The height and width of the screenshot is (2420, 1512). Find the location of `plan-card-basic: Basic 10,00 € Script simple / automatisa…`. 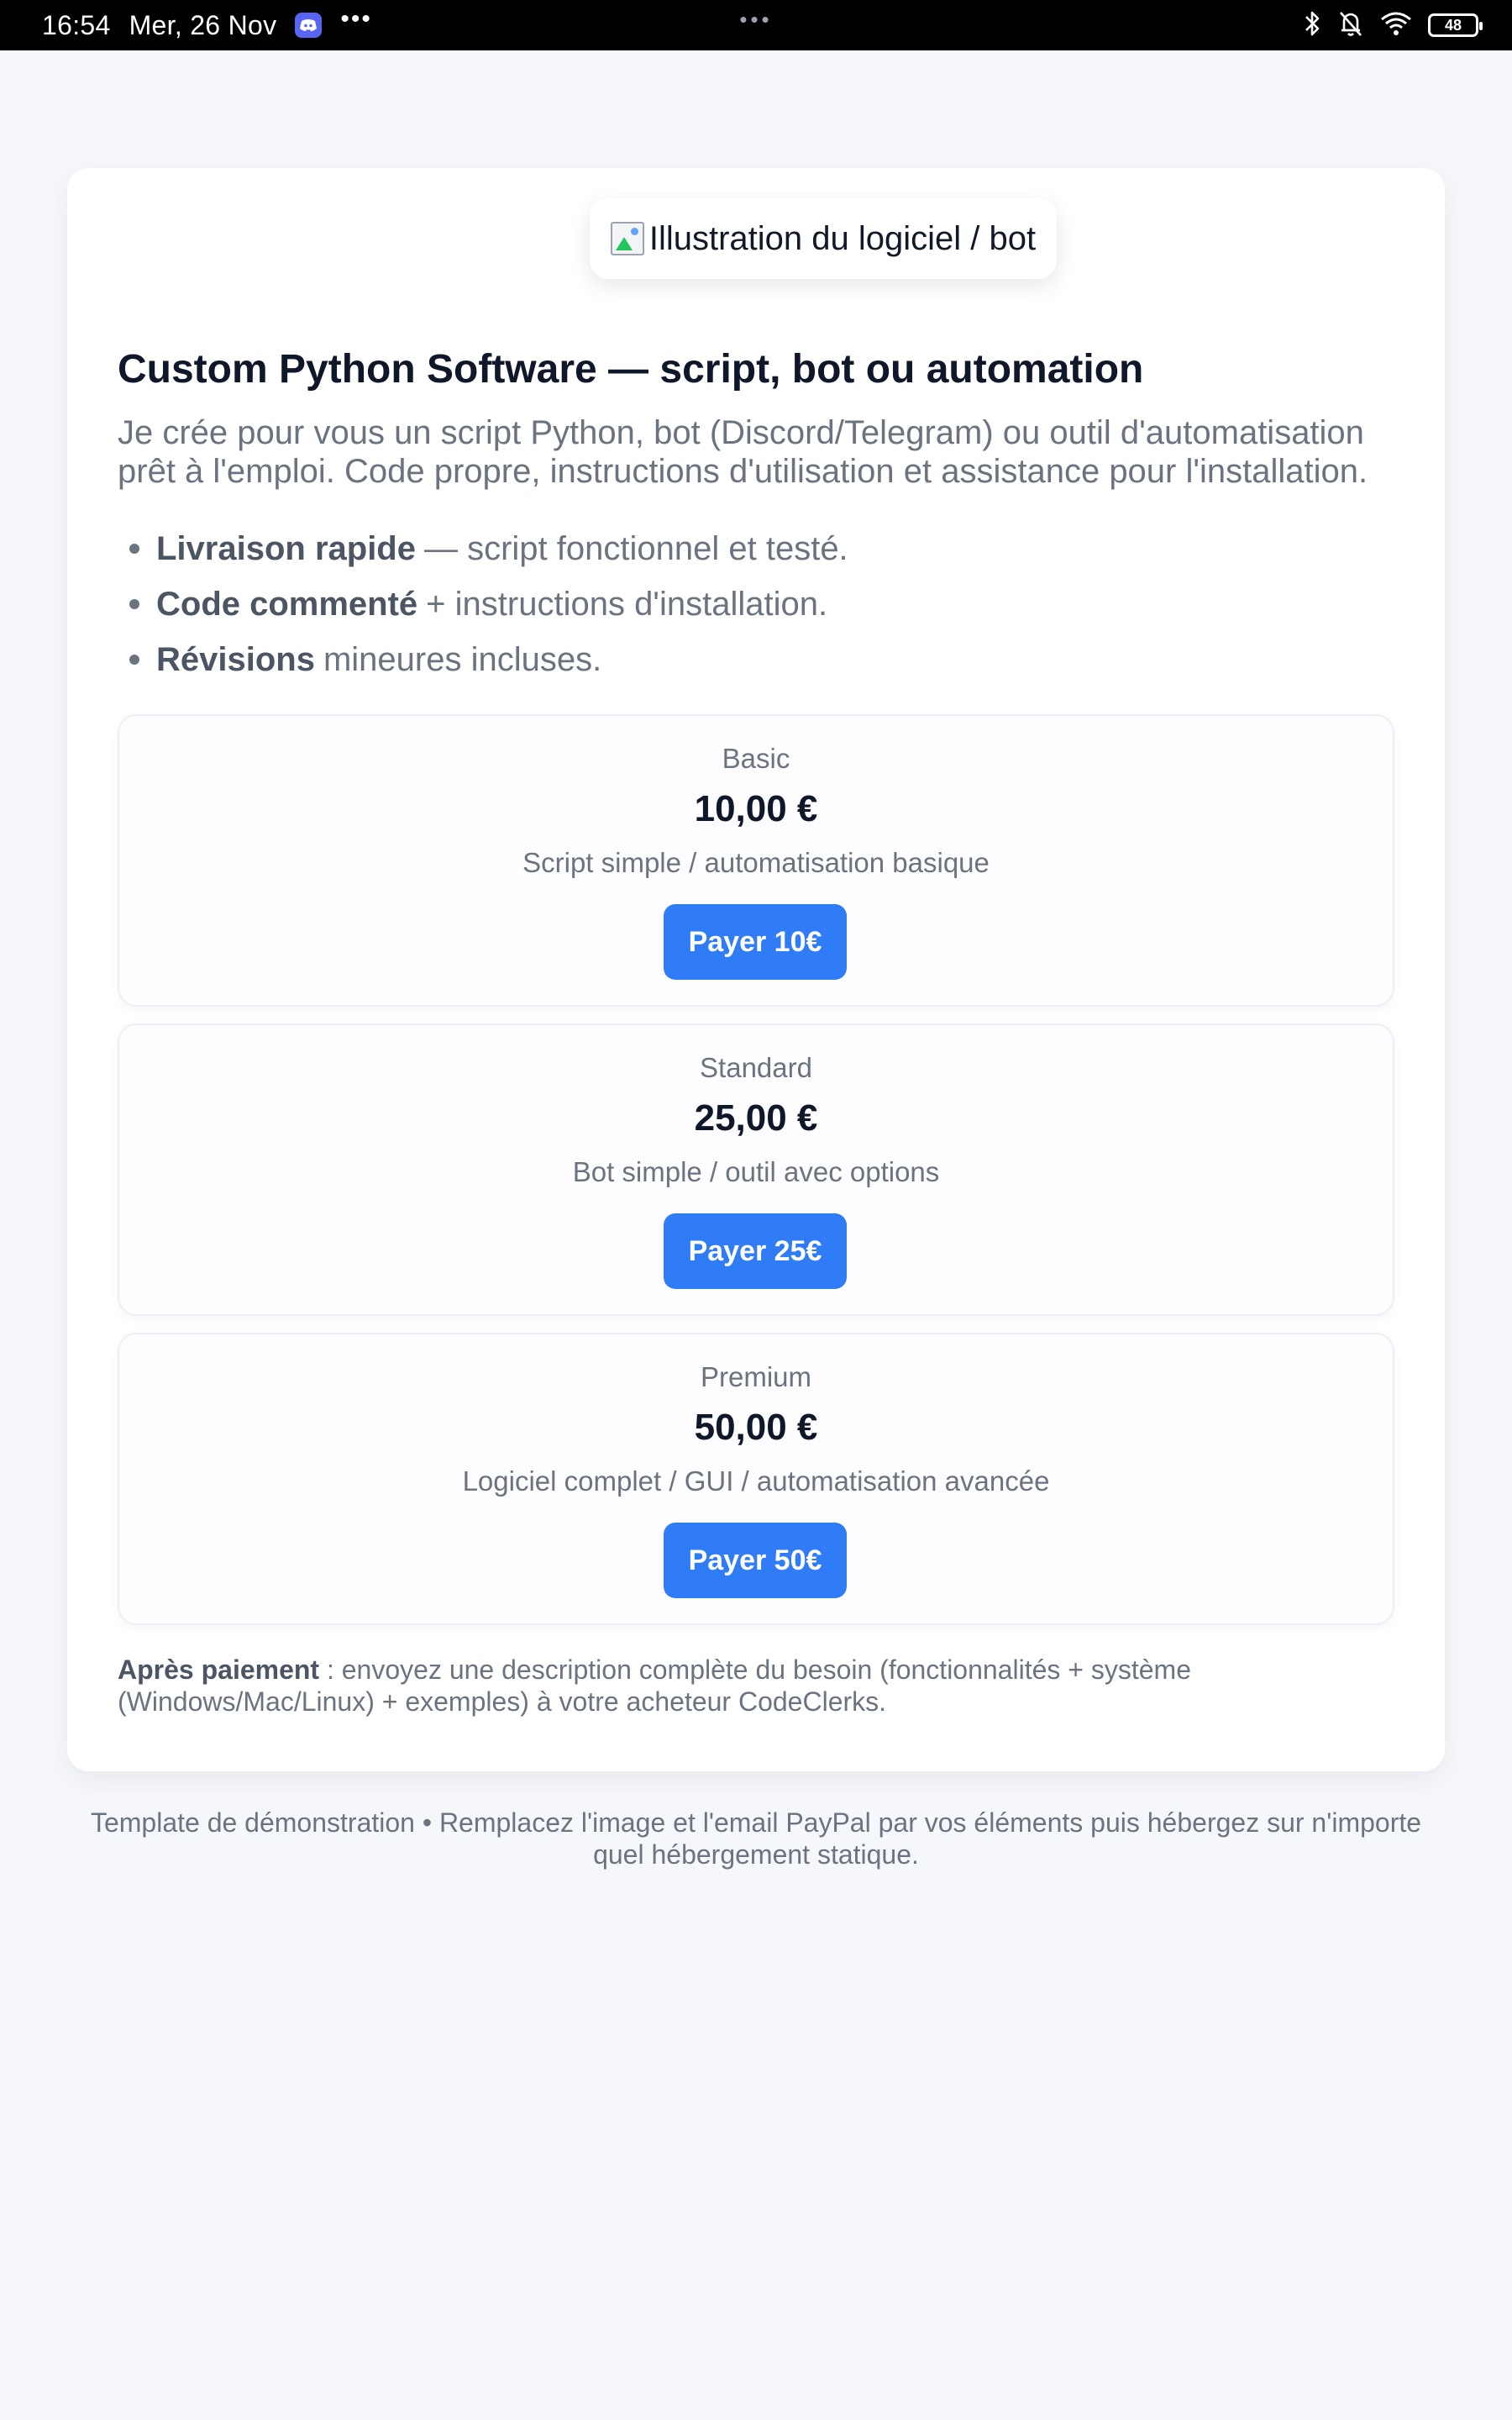

plan-card-basic: Basic 10,00 € Script simple / automatisa… is located at coordinates (756, 861).